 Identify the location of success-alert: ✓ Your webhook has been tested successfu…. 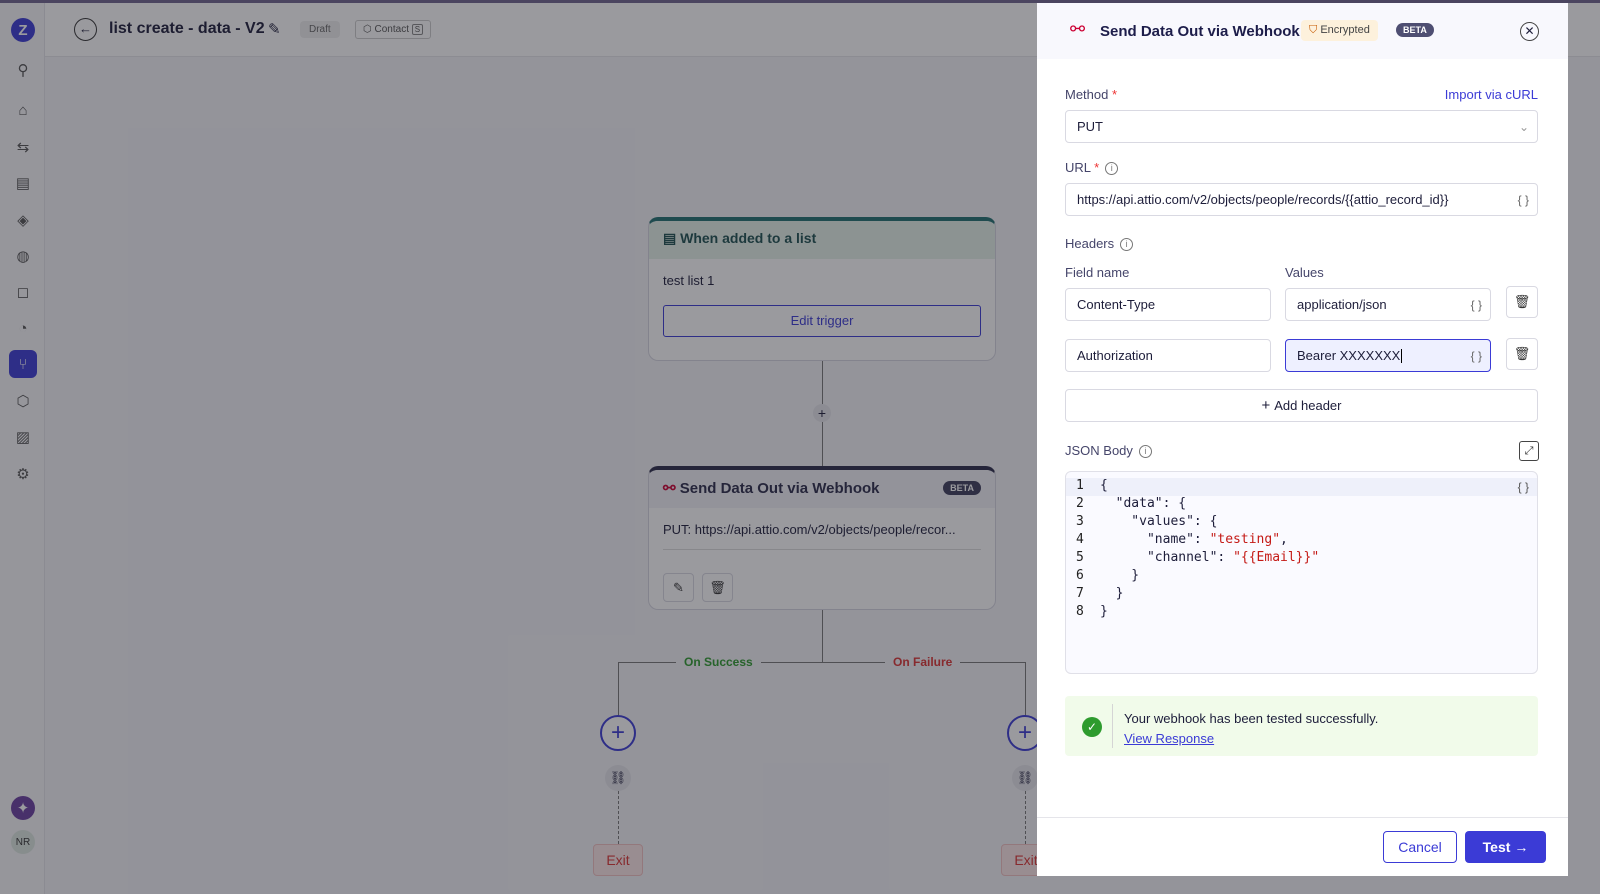
(1301, 726).